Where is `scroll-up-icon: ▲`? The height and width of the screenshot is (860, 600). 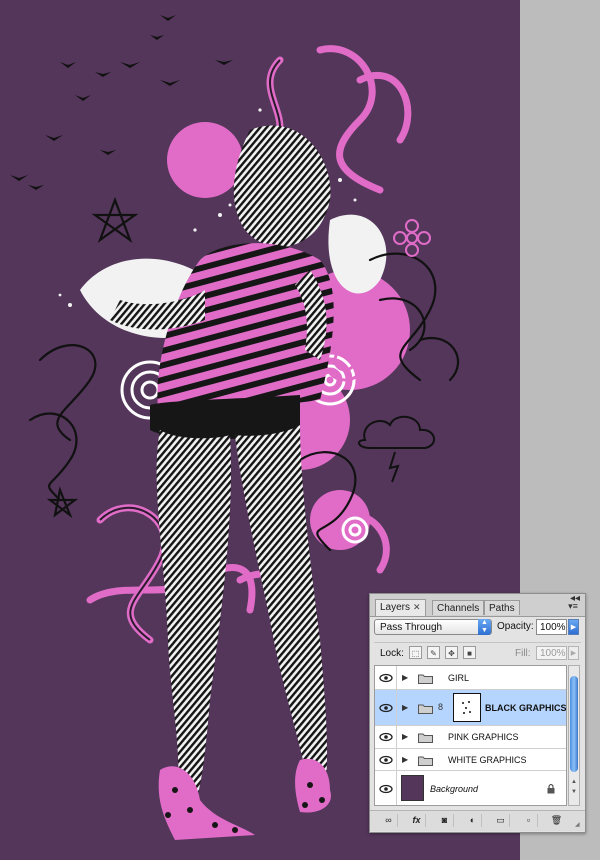 scroll-up-icon: ▲ is located at coordinates (574, 782).